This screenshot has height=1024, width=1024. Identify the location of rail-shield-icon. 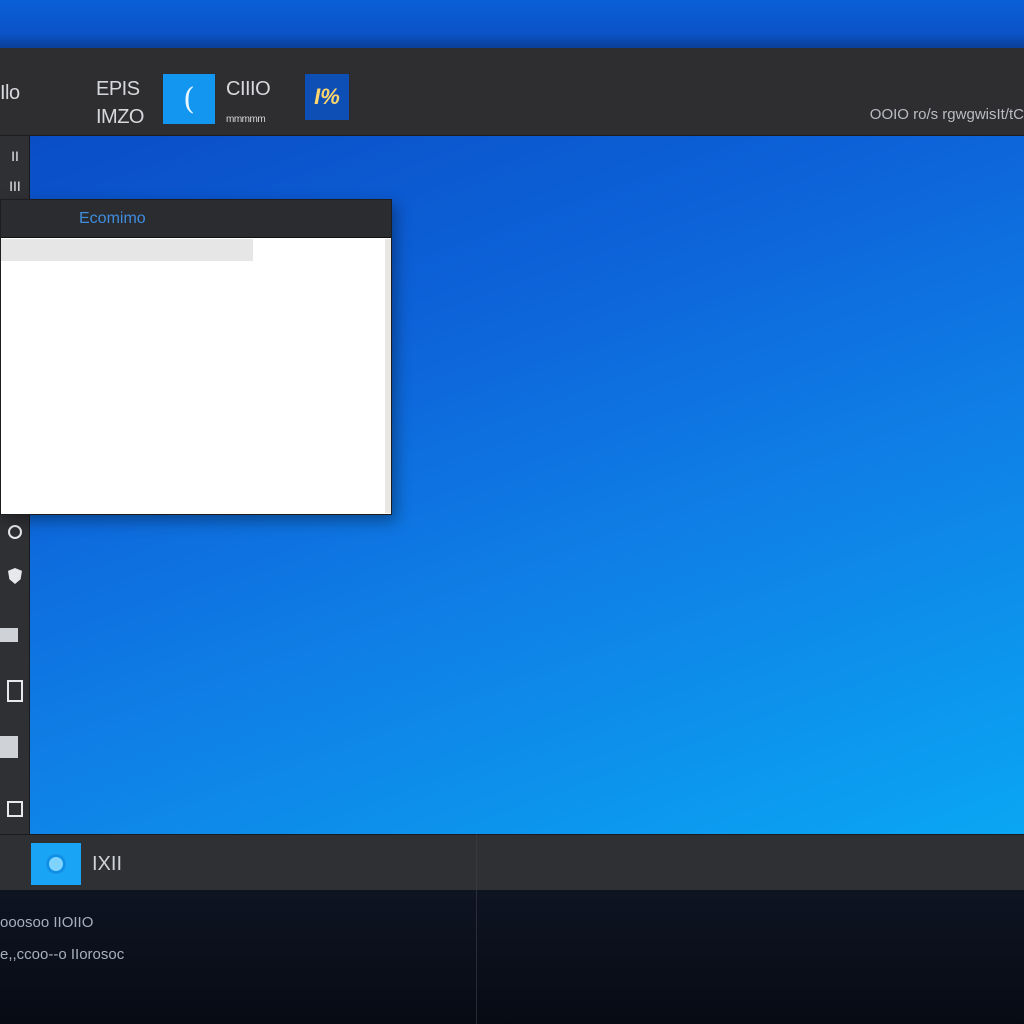
(15, 576).